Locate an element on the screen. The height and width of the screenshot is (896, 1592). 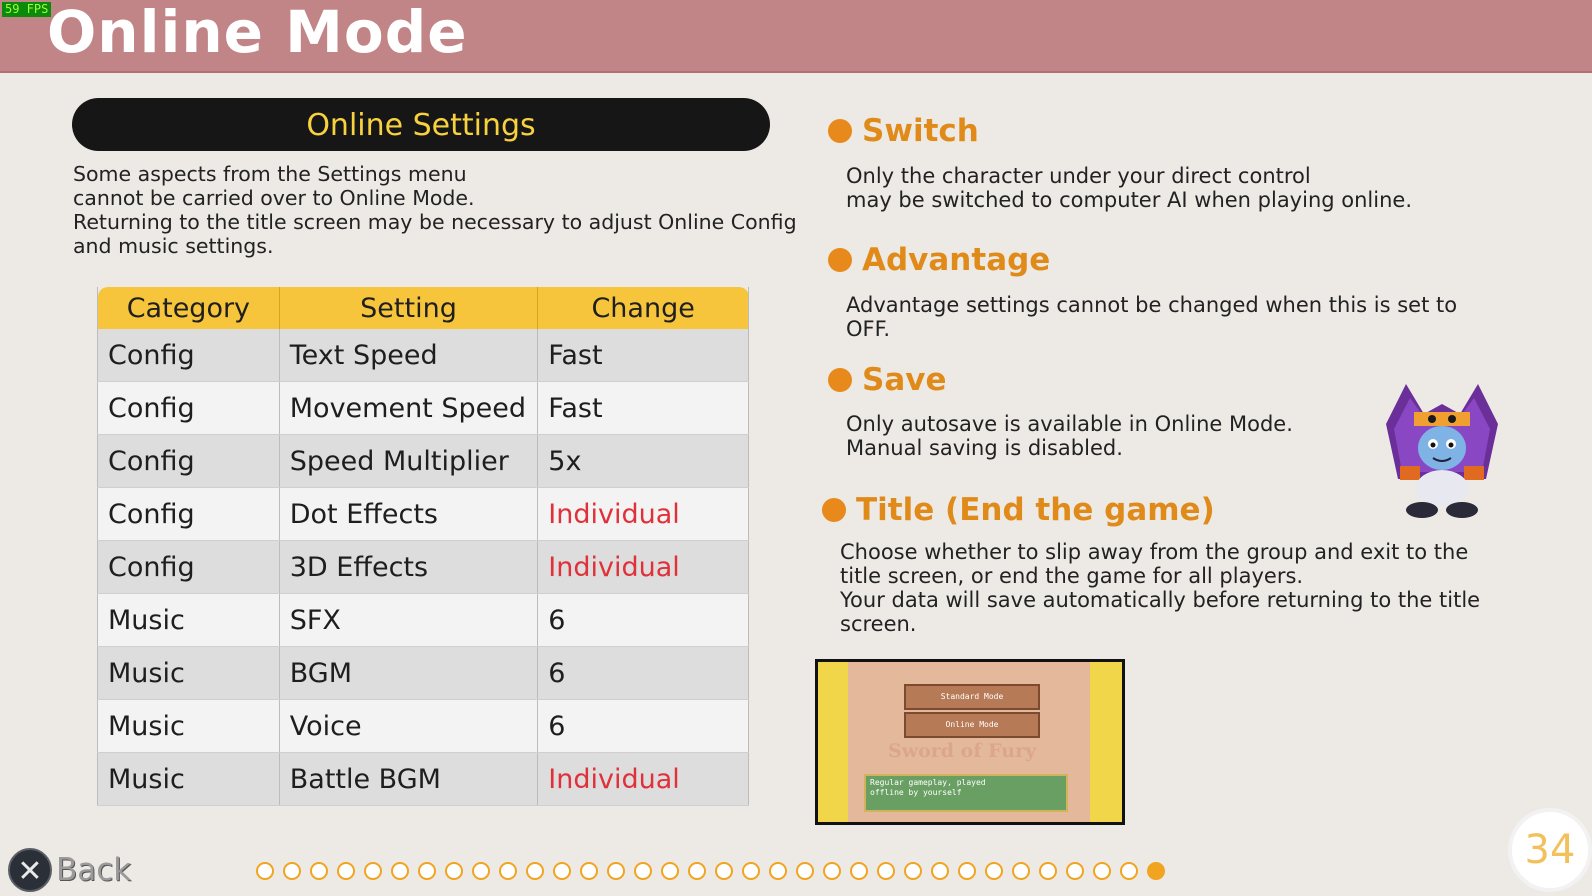
column-header-setting: Setting is located at coordinates (409, 308).